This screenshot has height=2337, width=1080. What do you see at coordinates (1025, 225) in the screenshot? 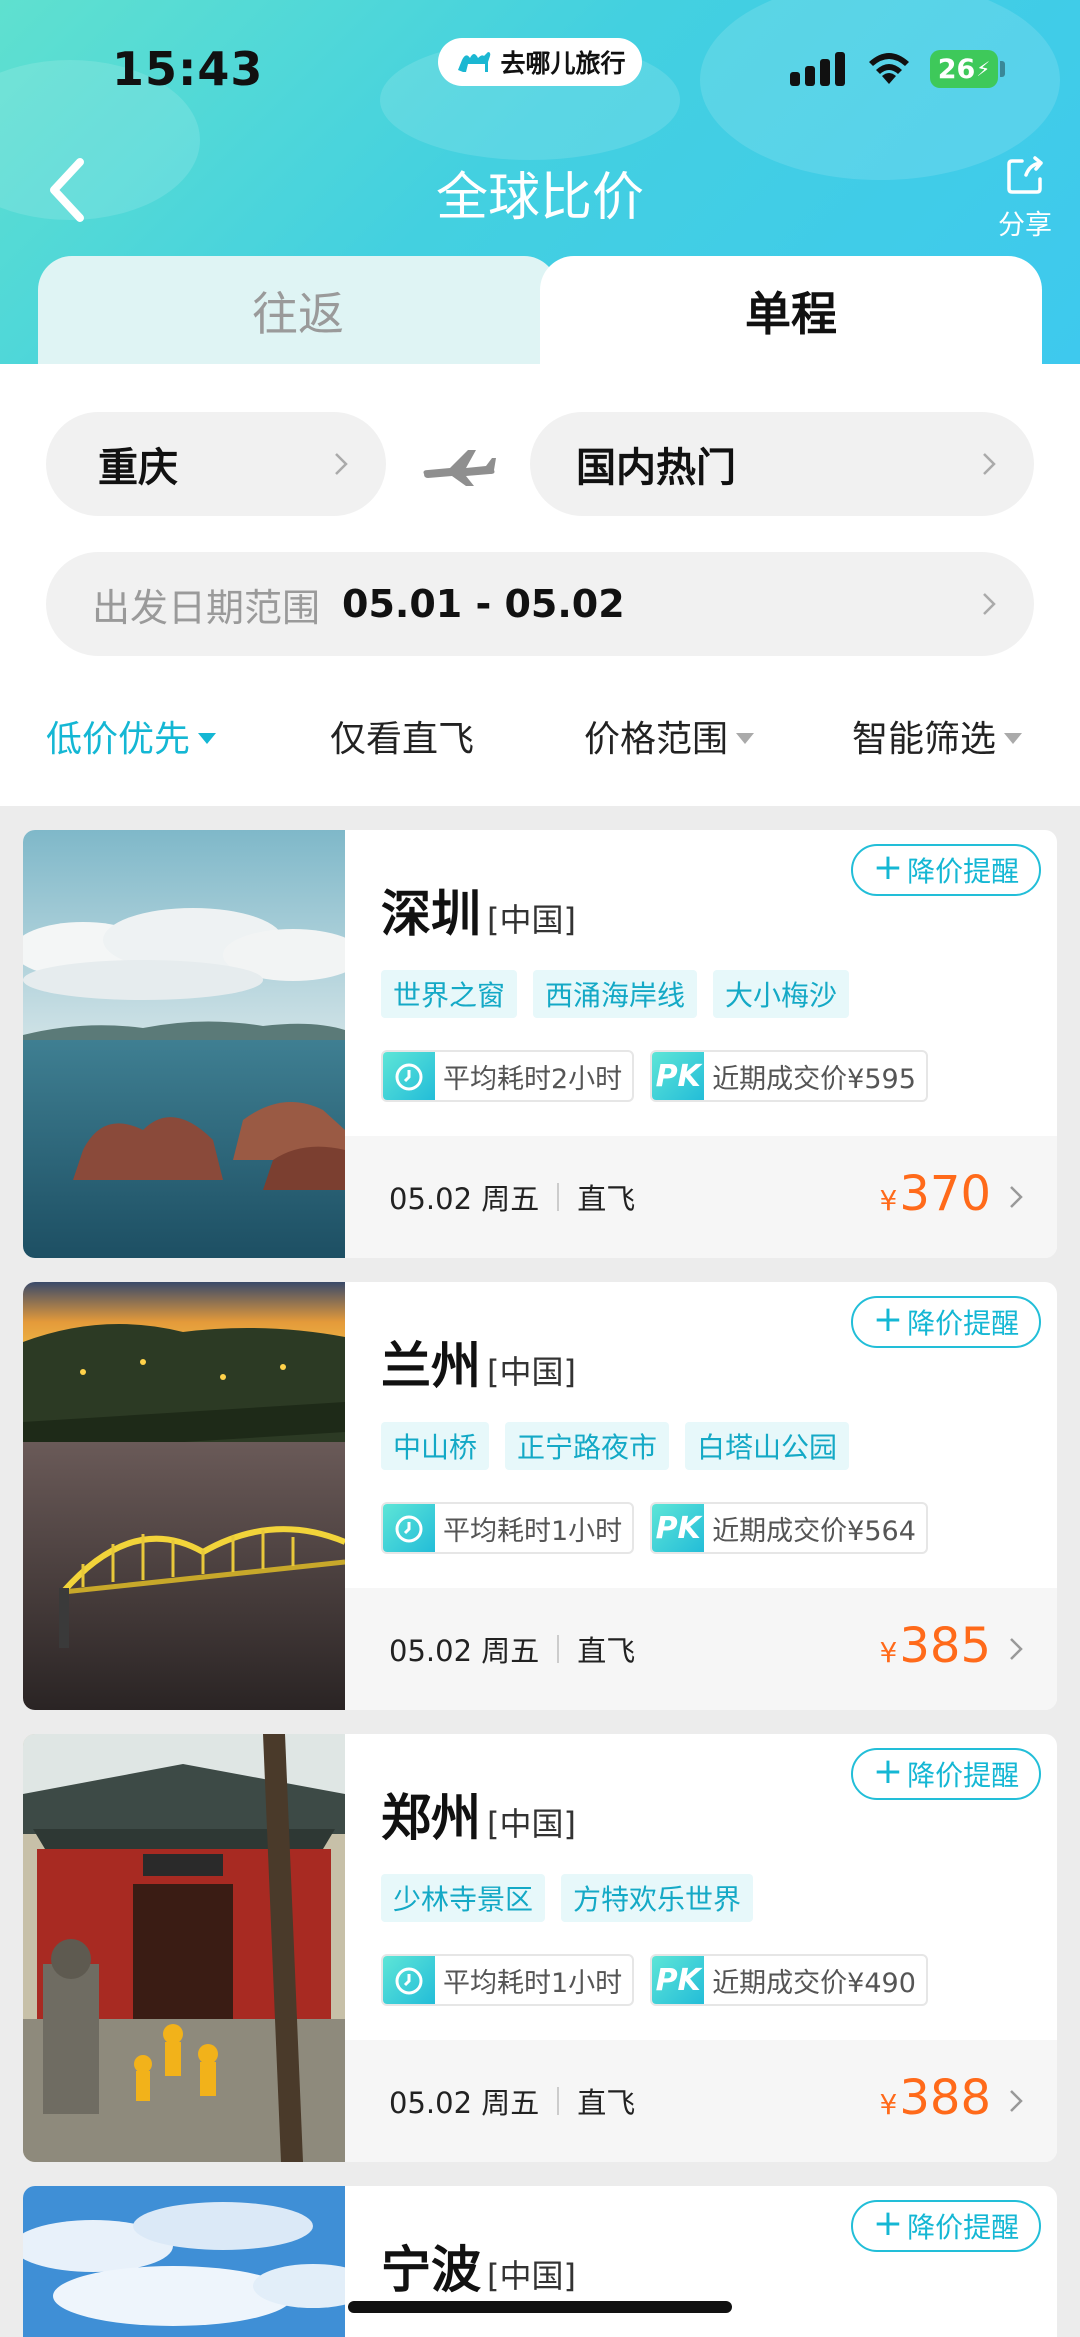
I see `share-label: 分享` at bounding box center [1025, 225].